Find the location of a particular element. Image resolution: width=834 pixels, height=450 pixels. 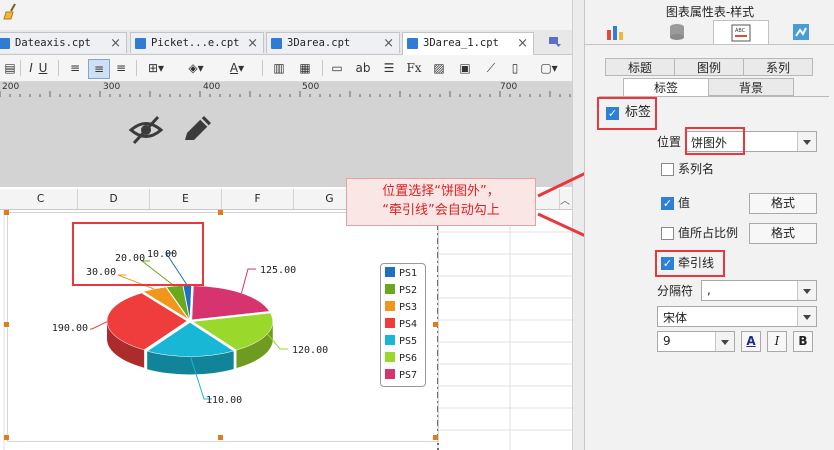

style-icon: ABC is located at coordinates (741, 32).